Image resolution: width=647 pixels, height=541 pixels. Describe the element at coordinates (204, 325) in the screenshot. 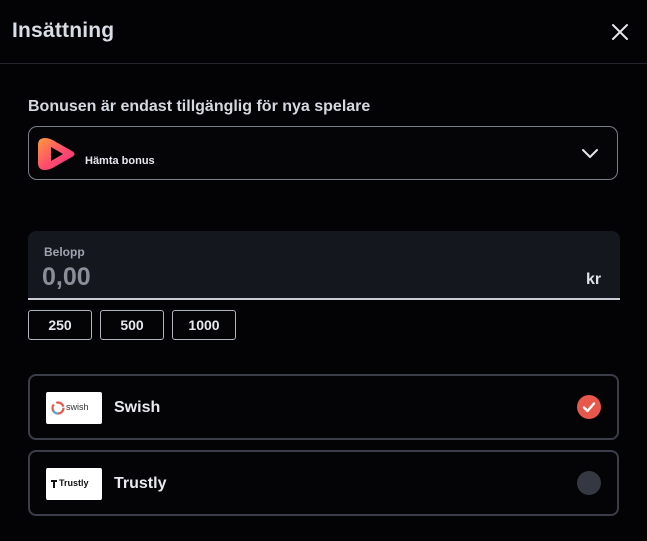

I see `quick-amount-1000: 1000` at that location.